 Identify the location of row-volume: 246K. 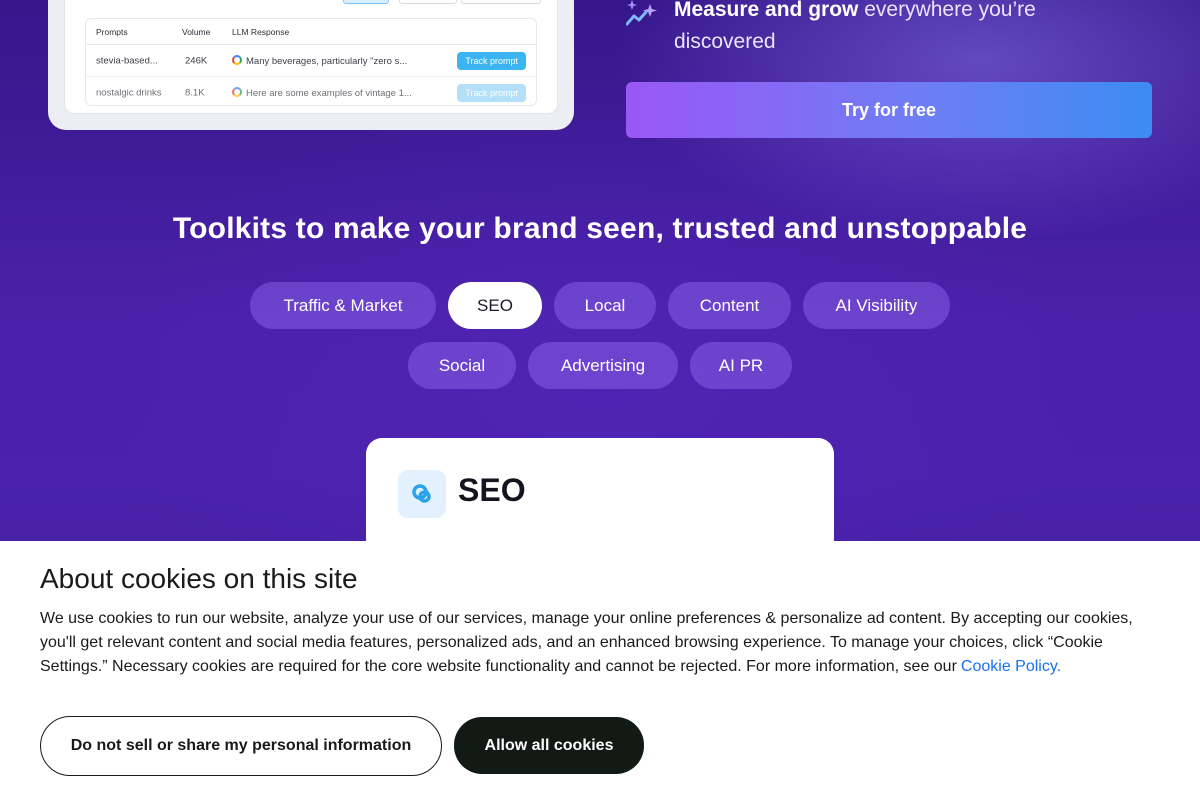
(196, 60).